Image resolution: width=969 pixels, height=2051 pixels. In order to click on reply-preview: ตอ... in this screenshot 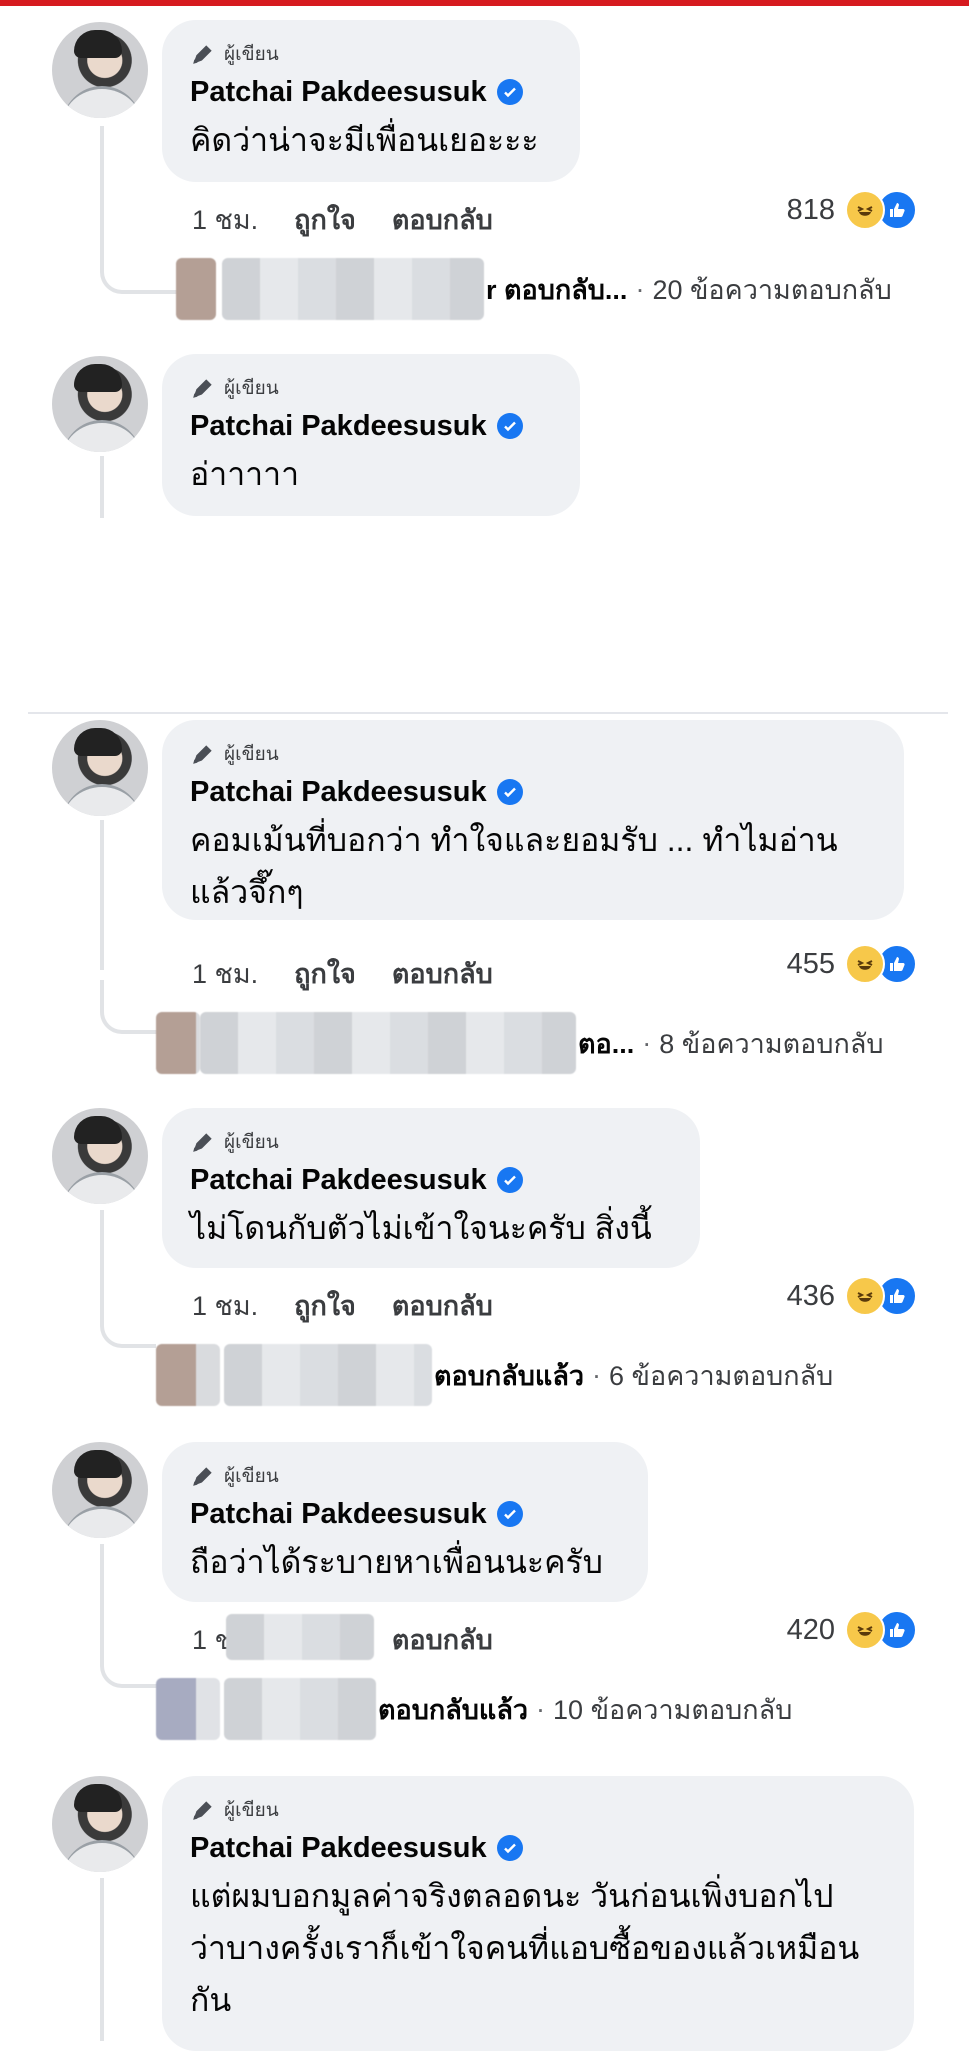, I will do `click(606, 1043)`.